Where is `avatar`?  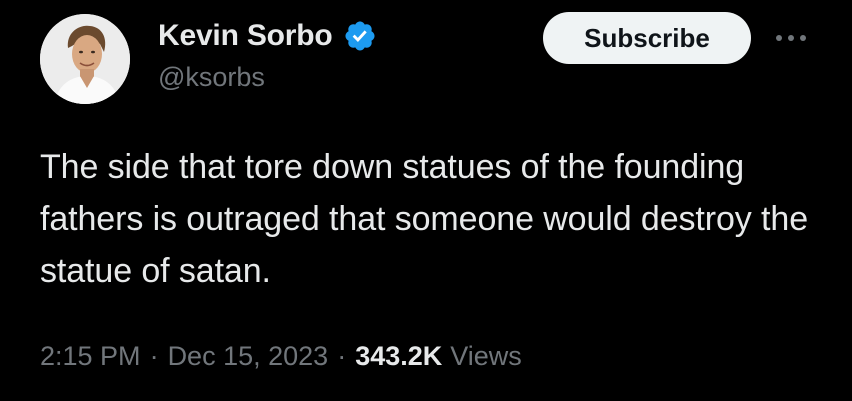 avatar is located at coordinates (85, 59).